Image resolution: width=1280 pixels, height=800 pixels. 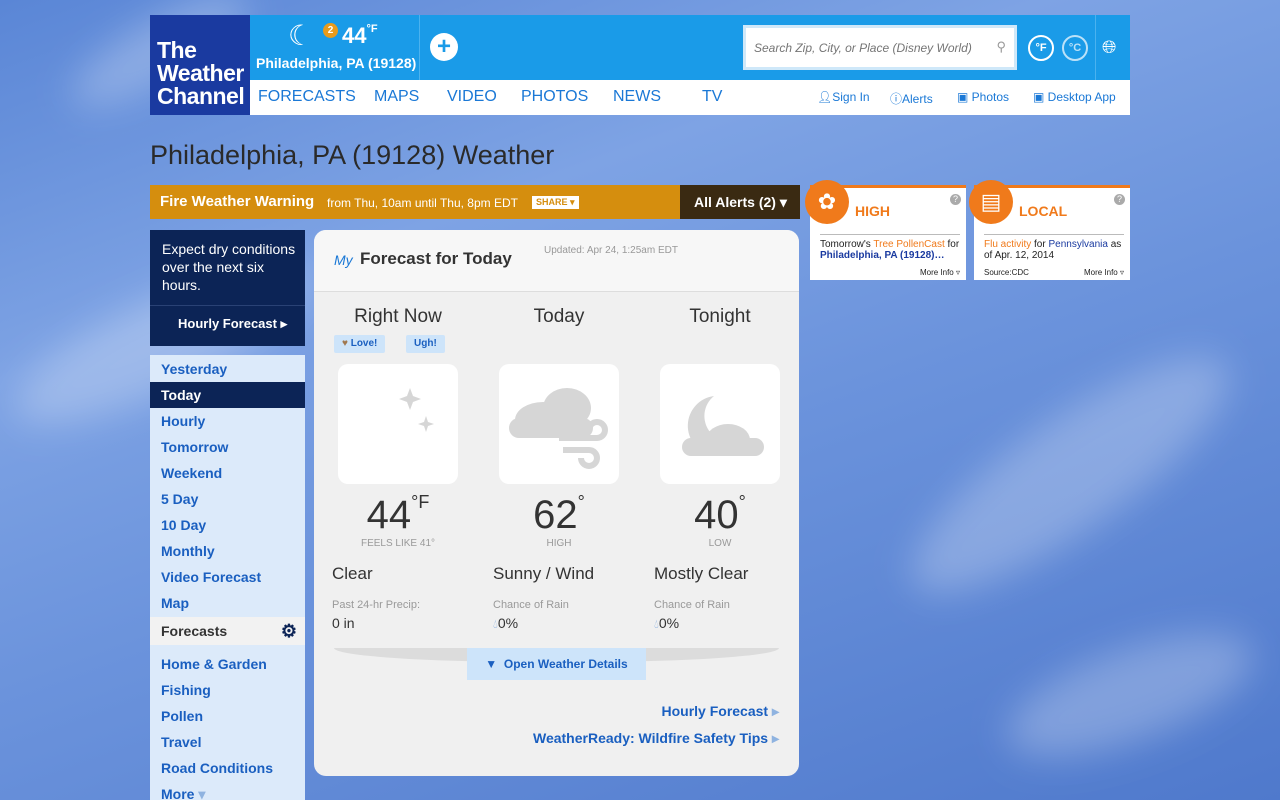 I want to click on updated-timestamp: Updated: Apr 24, 1:25am EDT, so click(x=611, y=250).